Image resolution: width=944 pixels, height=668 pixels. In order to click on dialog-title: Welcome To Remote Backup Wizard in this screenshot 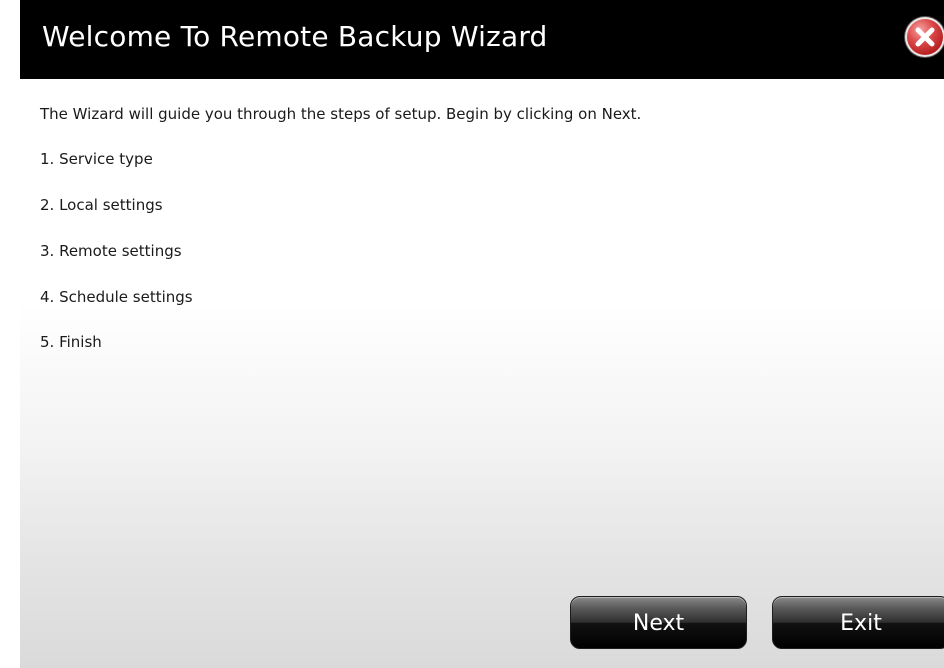, I will do `click(295, 36)`.